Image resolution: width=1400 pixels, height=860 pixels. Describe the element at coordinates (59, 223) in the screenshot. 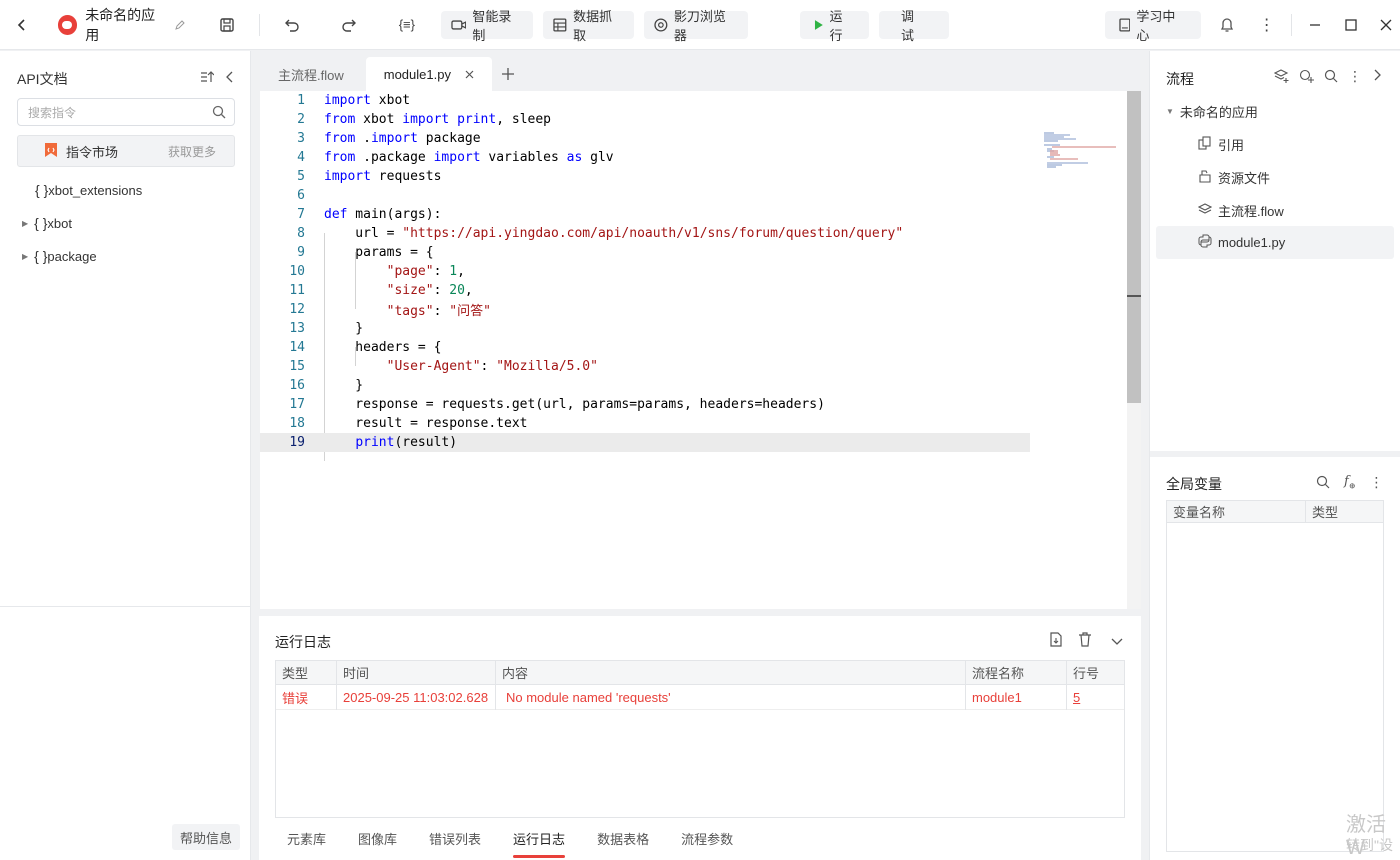

I see `tree-item-label: xbot` at that location.